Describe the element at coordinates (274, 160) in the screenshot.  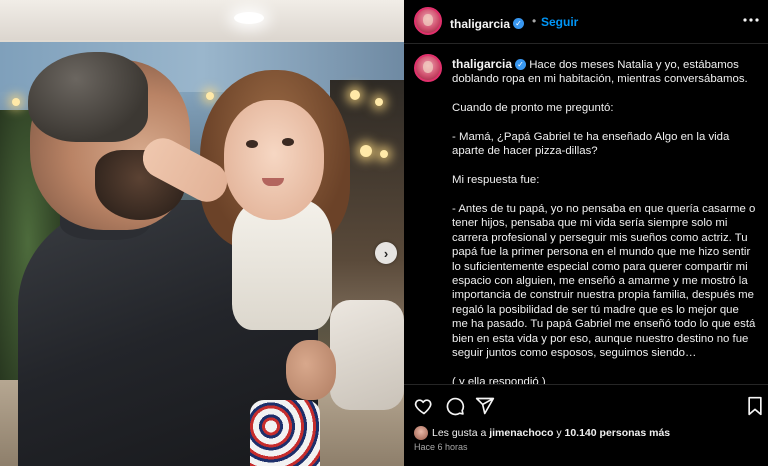
I see `photo-girl-face` at that location.